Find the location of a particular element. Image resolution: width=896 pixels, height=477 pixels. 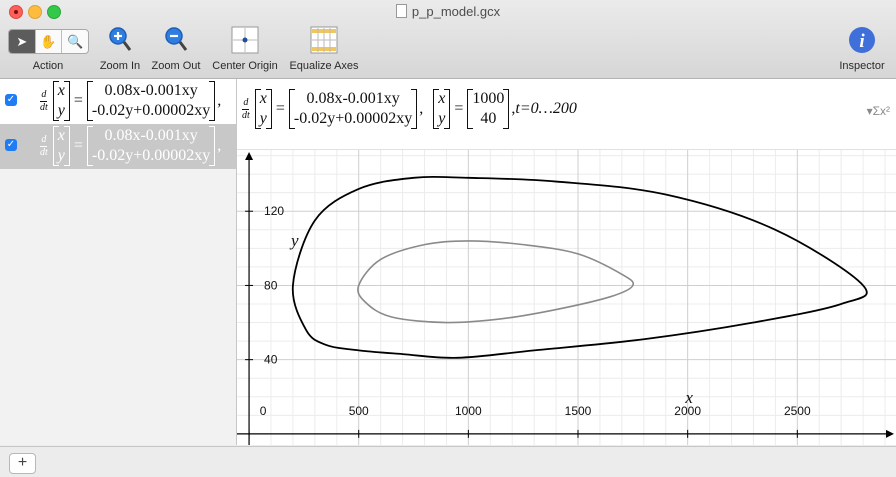

equalize-axes-label: Equalize Axes is located at coordinates (324, 66).